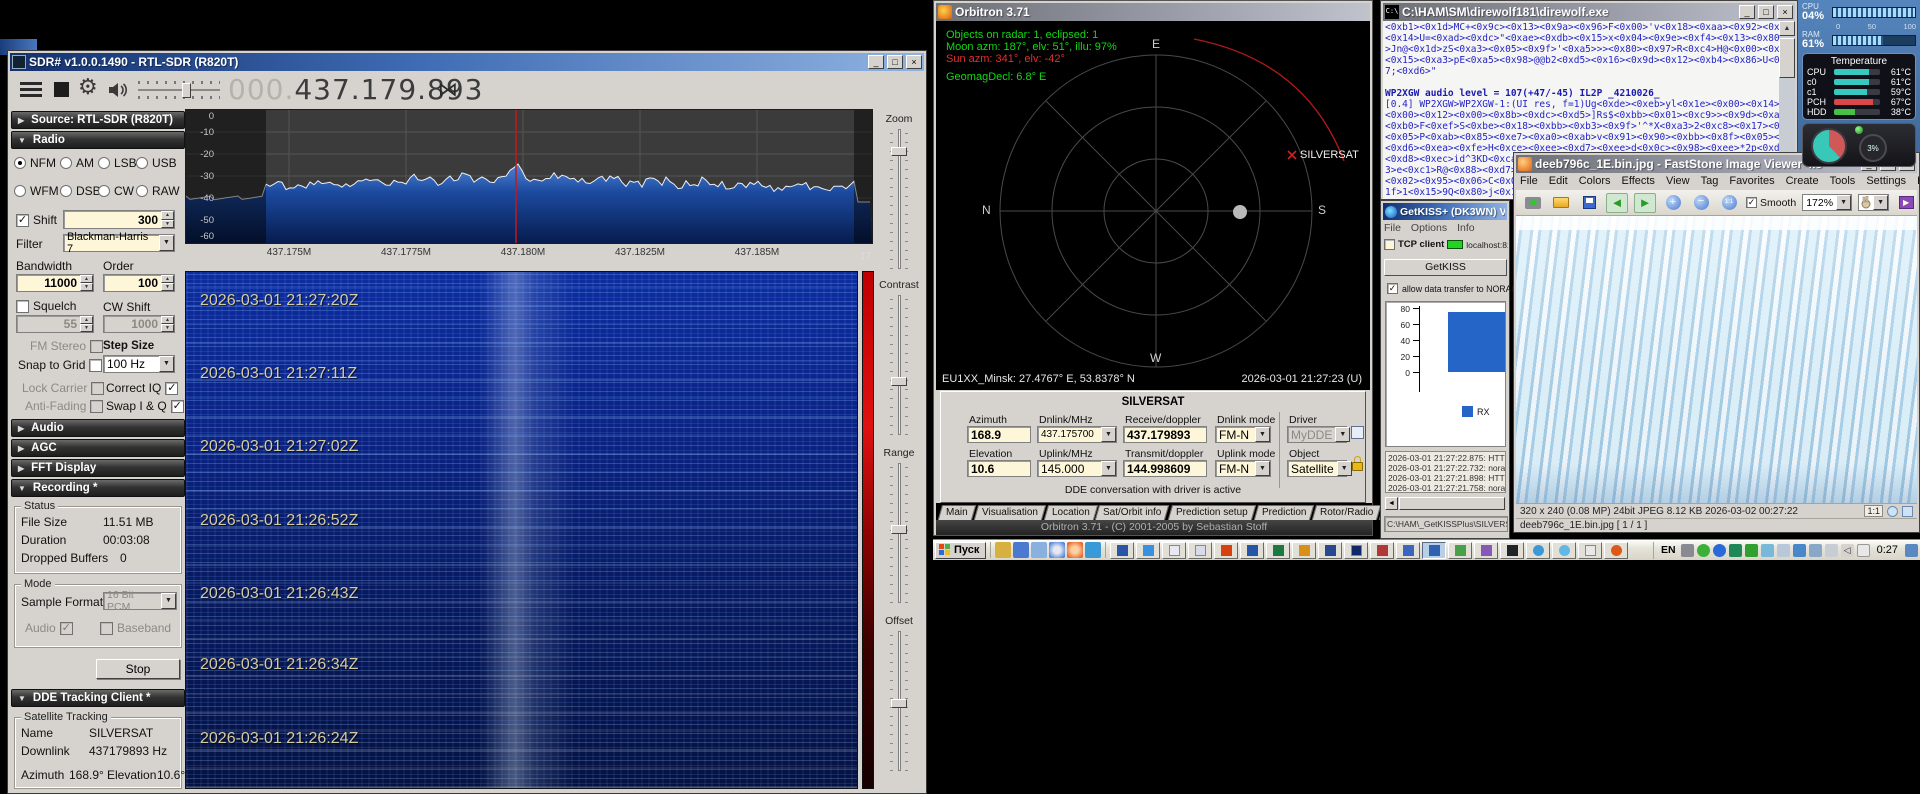 This screenshot has width=1920, height=794. I want to click on panel-recording: Recording *, so click(98, 488).